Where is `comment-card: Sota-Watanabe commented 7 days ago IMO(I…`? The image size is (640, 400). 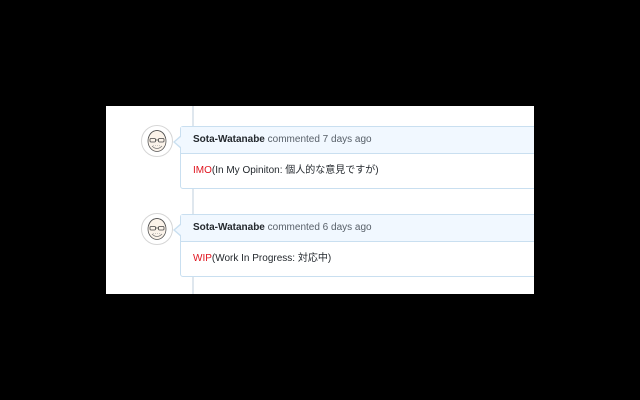 comment-card: Sota-Watanabe commented 7 days ago IMO(I… is located at coordinates (353, 157).